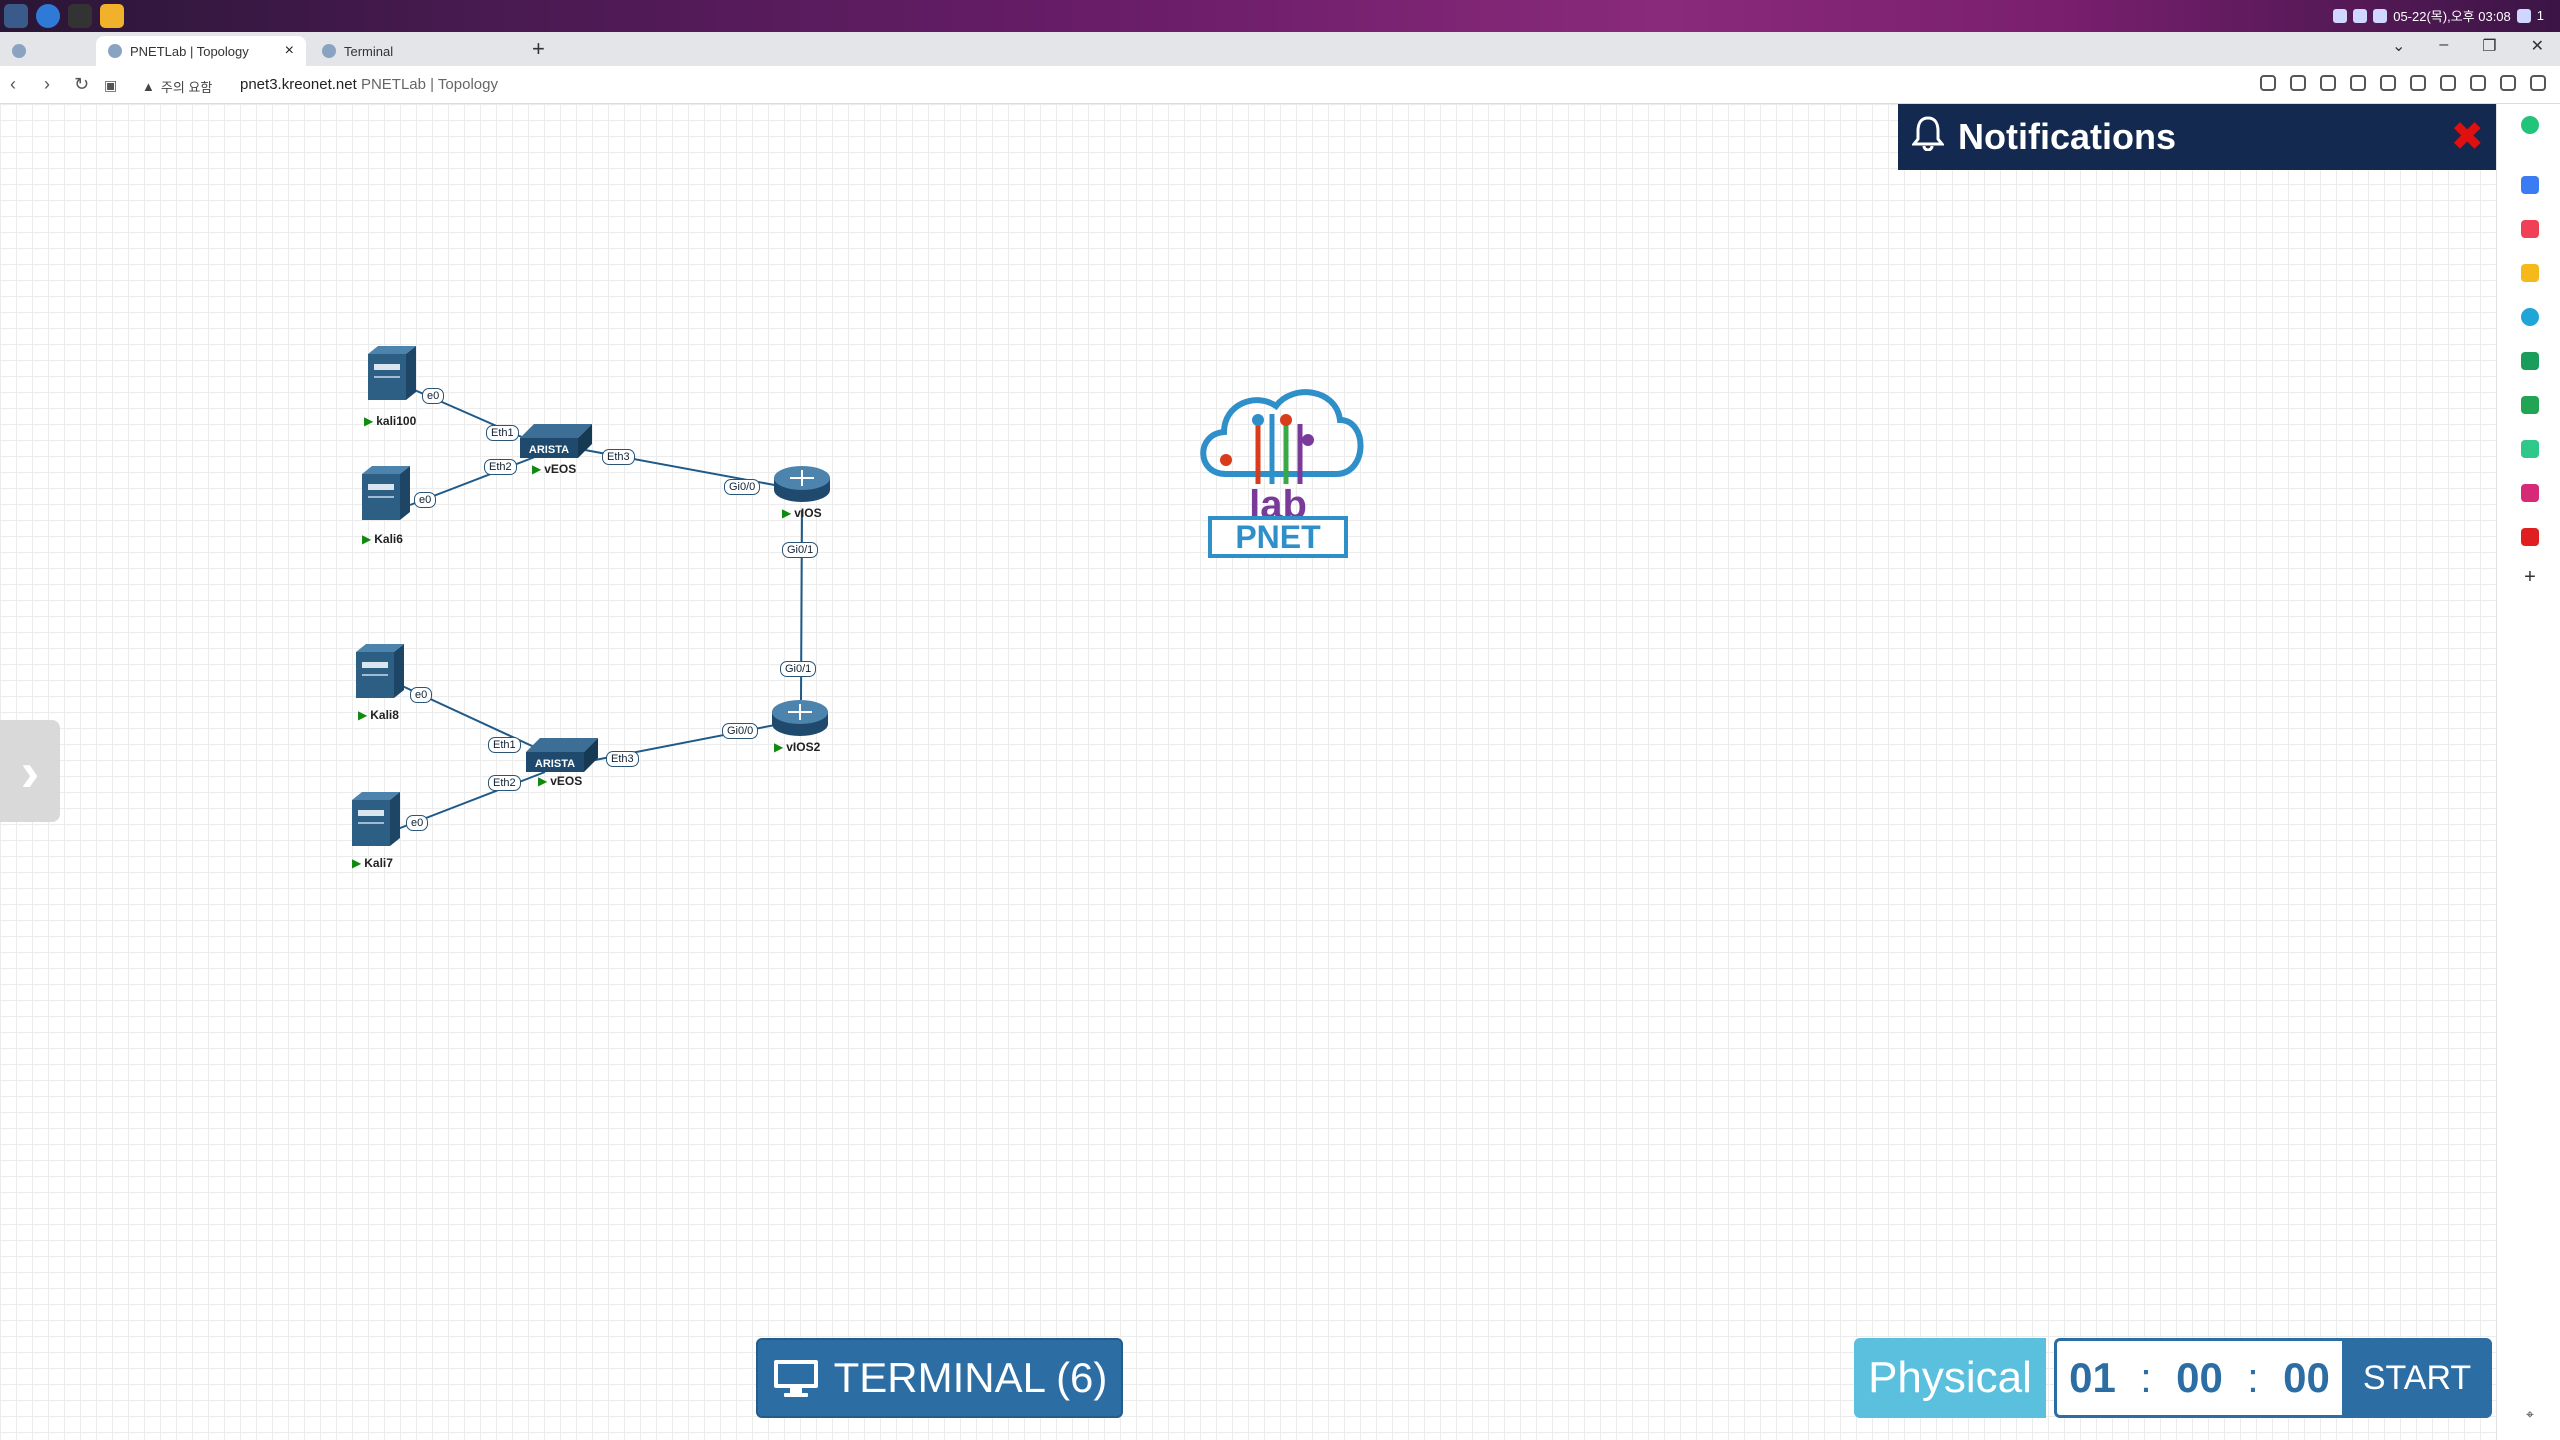  Describe the element at coordinates (47, 84) in the screenshot. I see `forward-icon: ›` at that location.